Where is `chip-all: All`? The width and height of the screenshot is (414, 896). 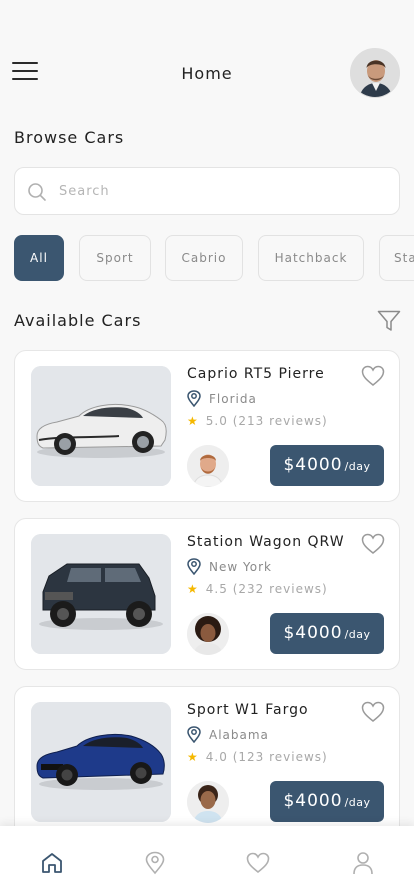 chip-all: All is located at coordinates (39, 258).